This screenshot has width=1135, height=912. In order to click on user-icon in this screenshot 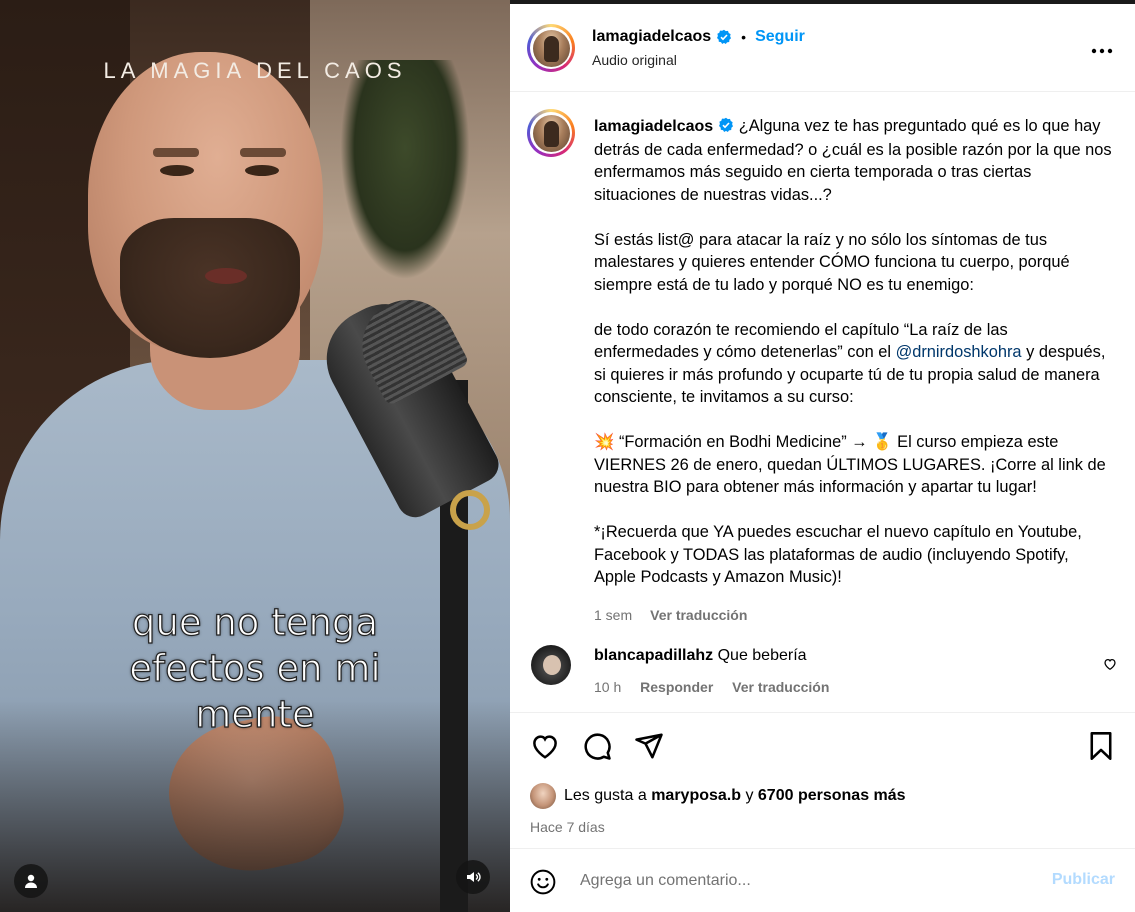, I will do `click(31, 881)`.